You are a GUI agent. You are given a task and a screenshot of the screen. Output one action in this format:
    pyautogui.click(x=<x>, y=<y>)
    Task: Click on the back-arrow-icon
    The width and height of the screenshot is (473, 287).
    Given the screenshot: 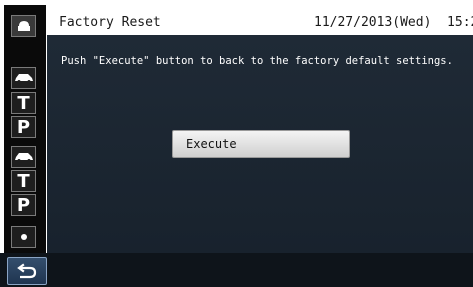 What is the action you would take?
    pyautogui.click(x=27, y=271)
    